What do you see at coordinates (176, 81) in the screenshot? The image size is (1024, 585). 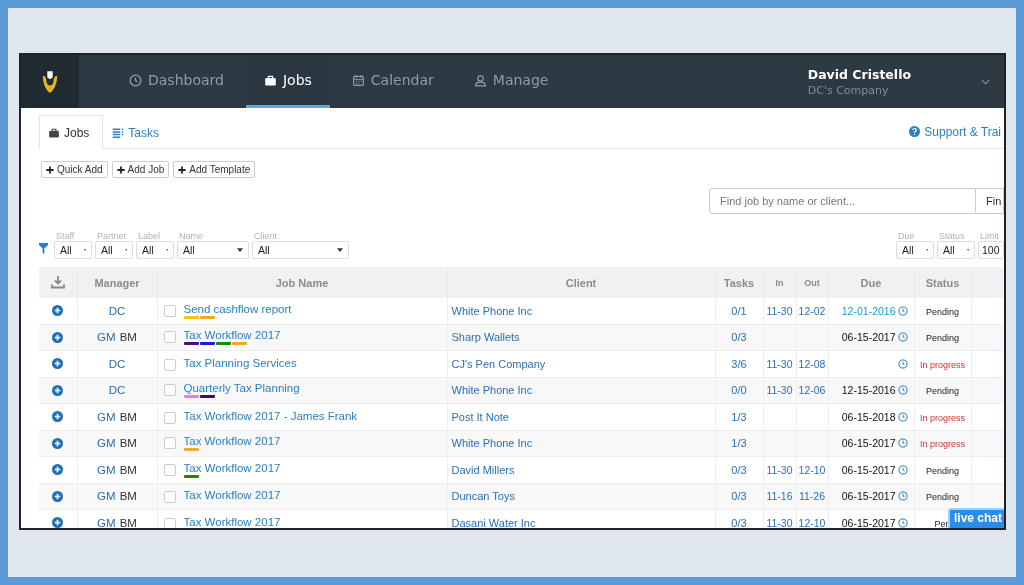 I see `nav-tab: Dashboard` at bounding box center [176, 81].